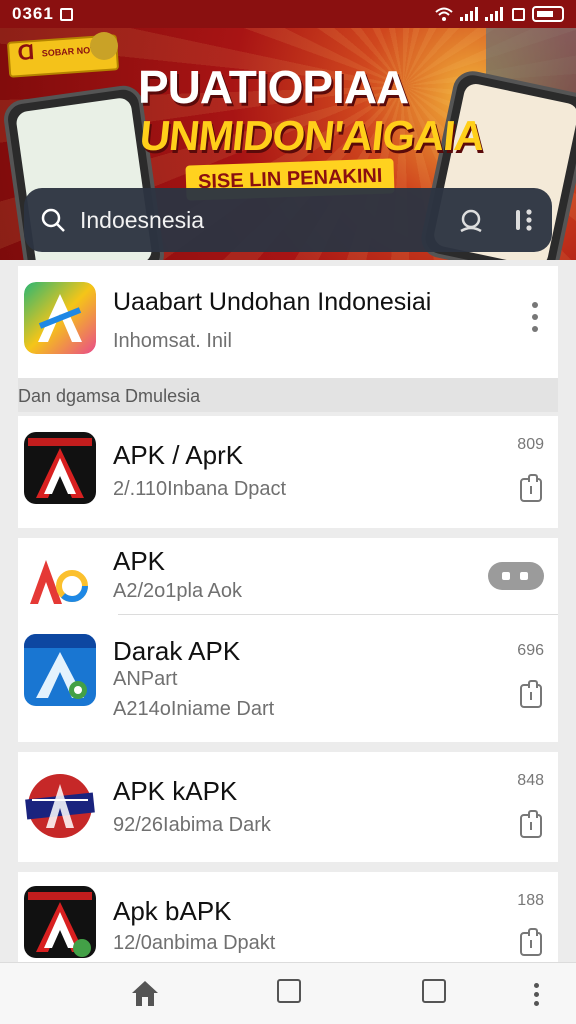 This screenshot has width=576, height=1024. What do you see at coordinates (142, 220) in the screenshot?
I see `search-input: Indoesnesia` at bounding box center [142, 220].